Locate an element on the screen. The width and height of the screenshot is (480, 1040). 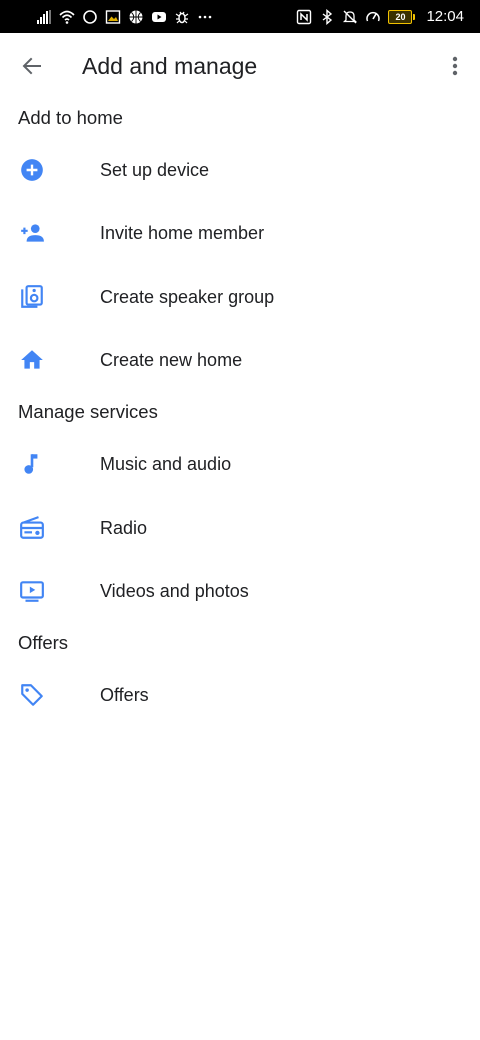
arrow-back-icon is located at coordinates (31, 66).